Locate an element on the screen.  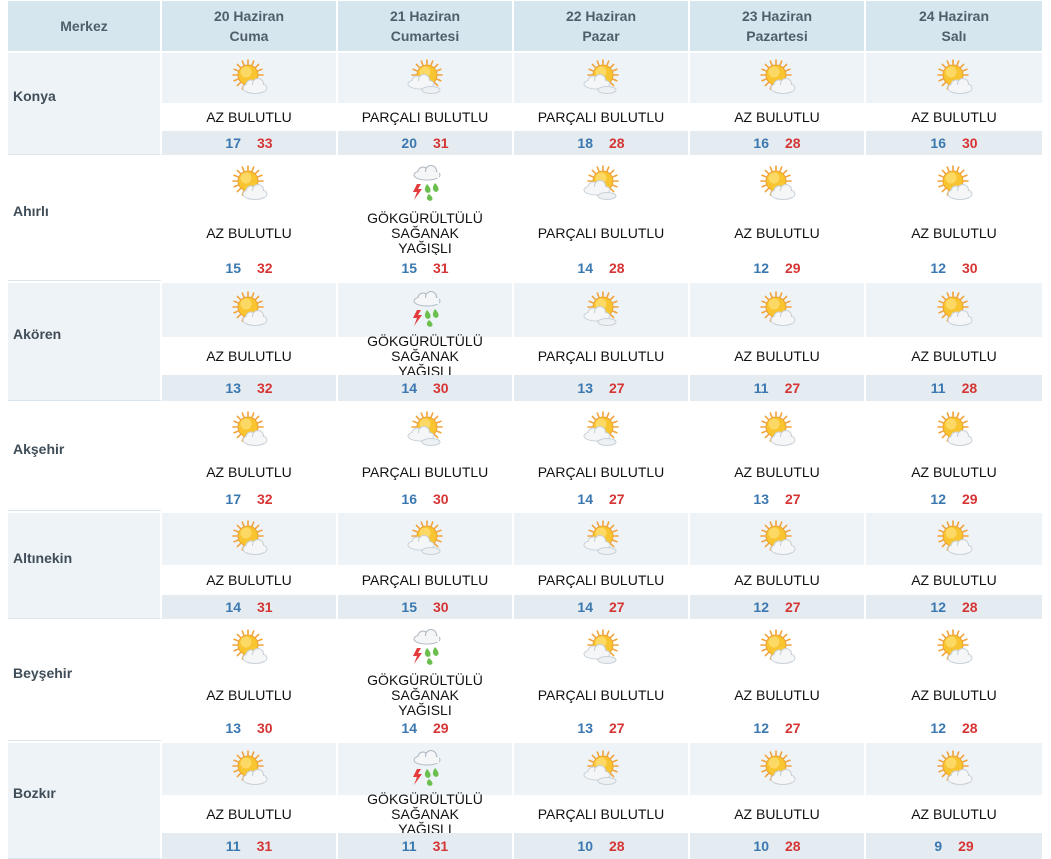
max-temperature: 29 is located at coordinates (441, 728).